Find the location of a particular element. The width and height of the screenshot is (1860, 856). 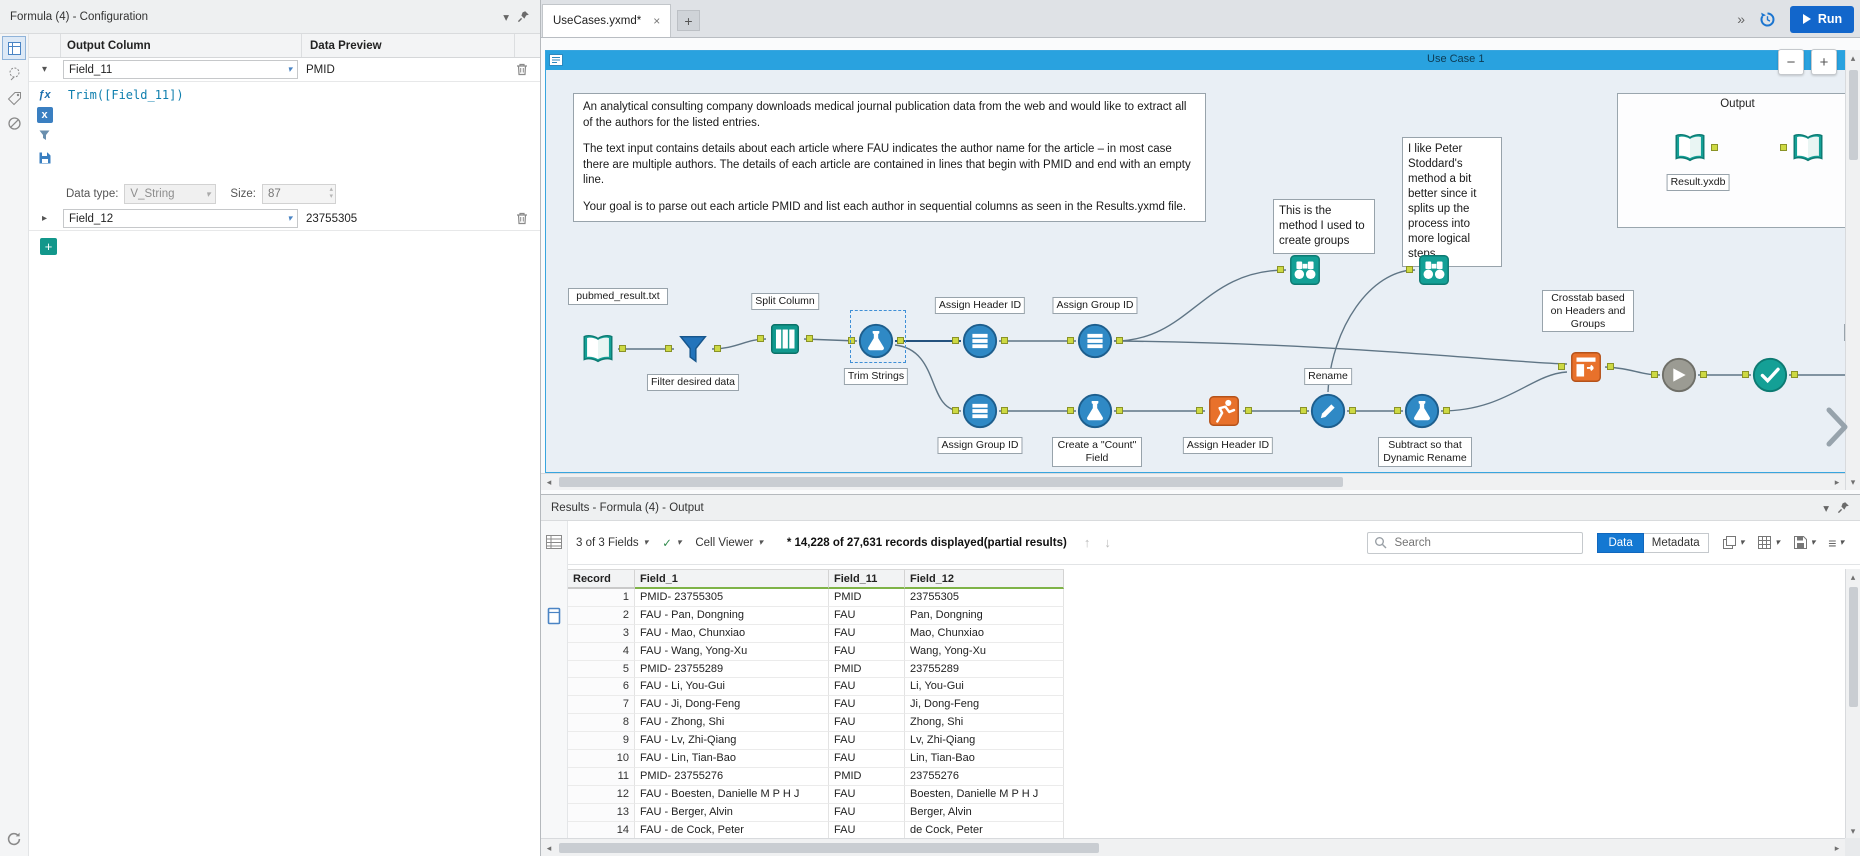

unique-tool is located at coordinates (1770, 375).